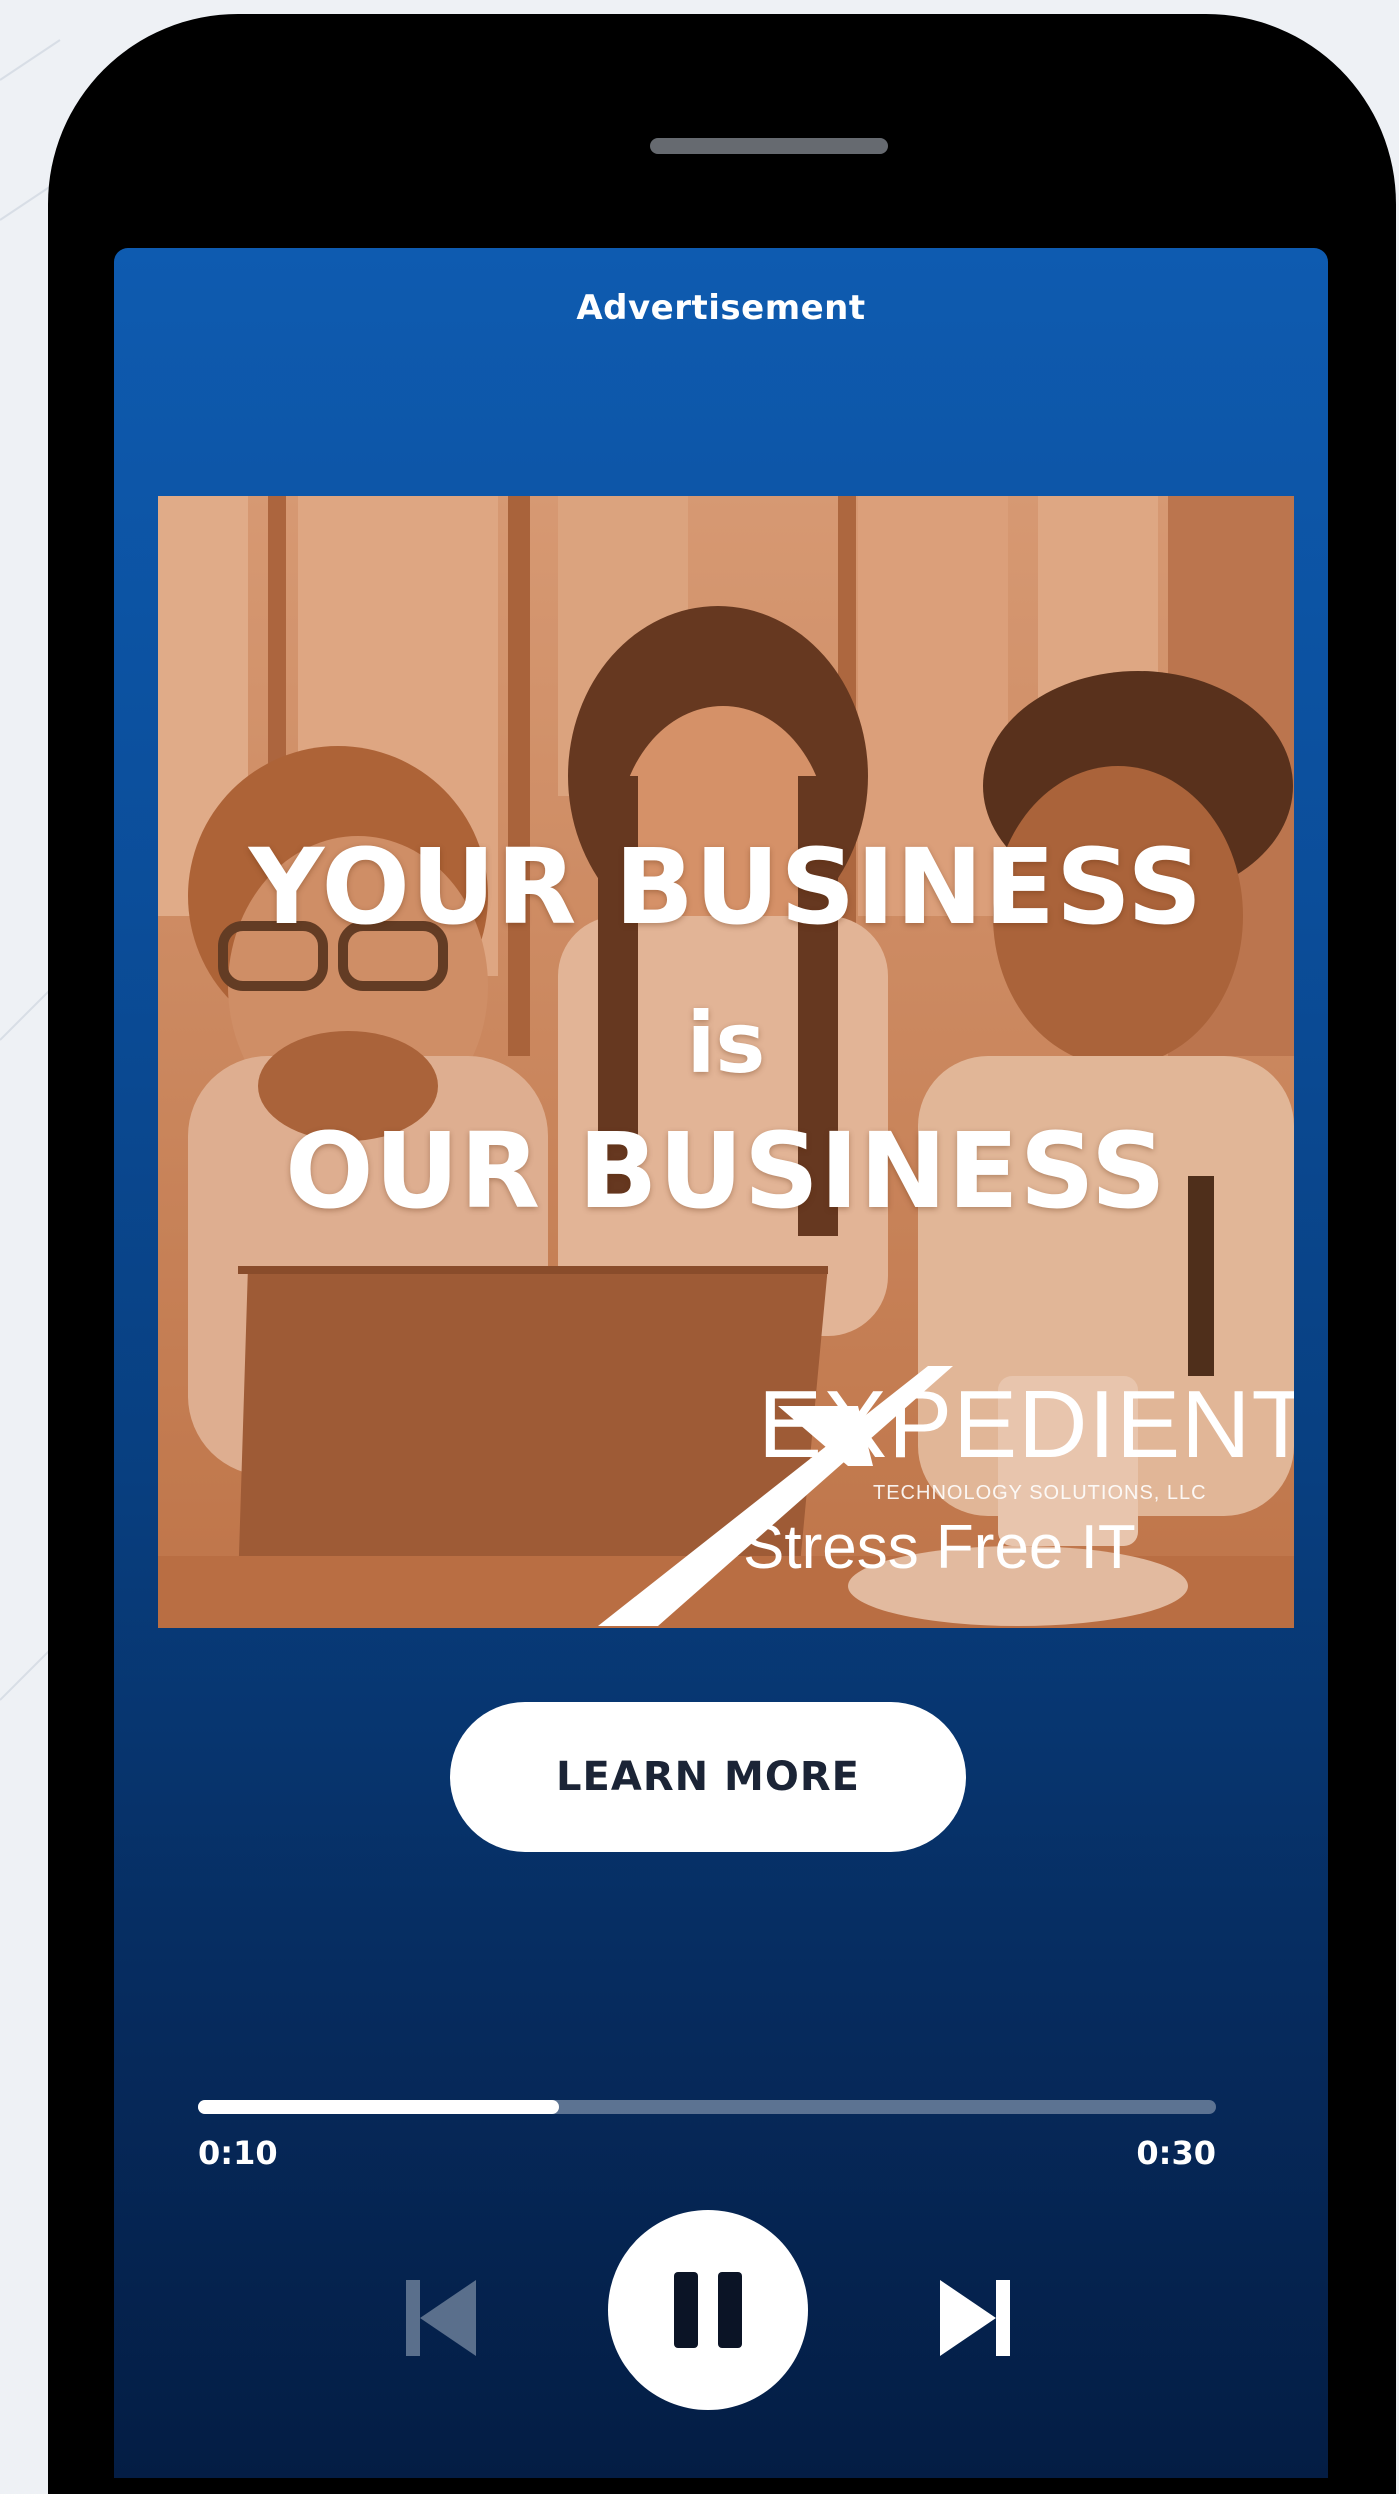  Describe the element at coordinates (939, 1547) in the screenshot. I see `brand-tagline: Stress Free IT` at that location.